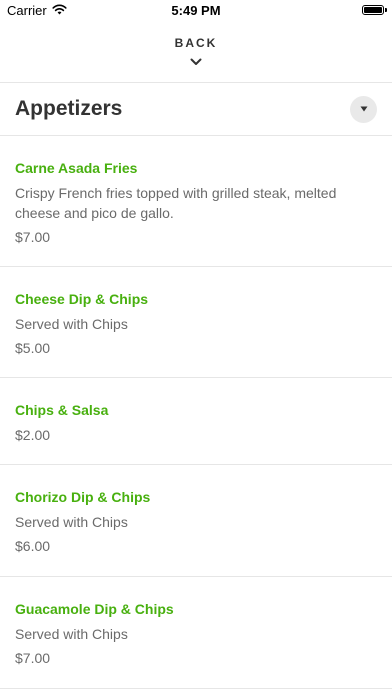  I want to click on item-price: $2.00, so click(33, 435).